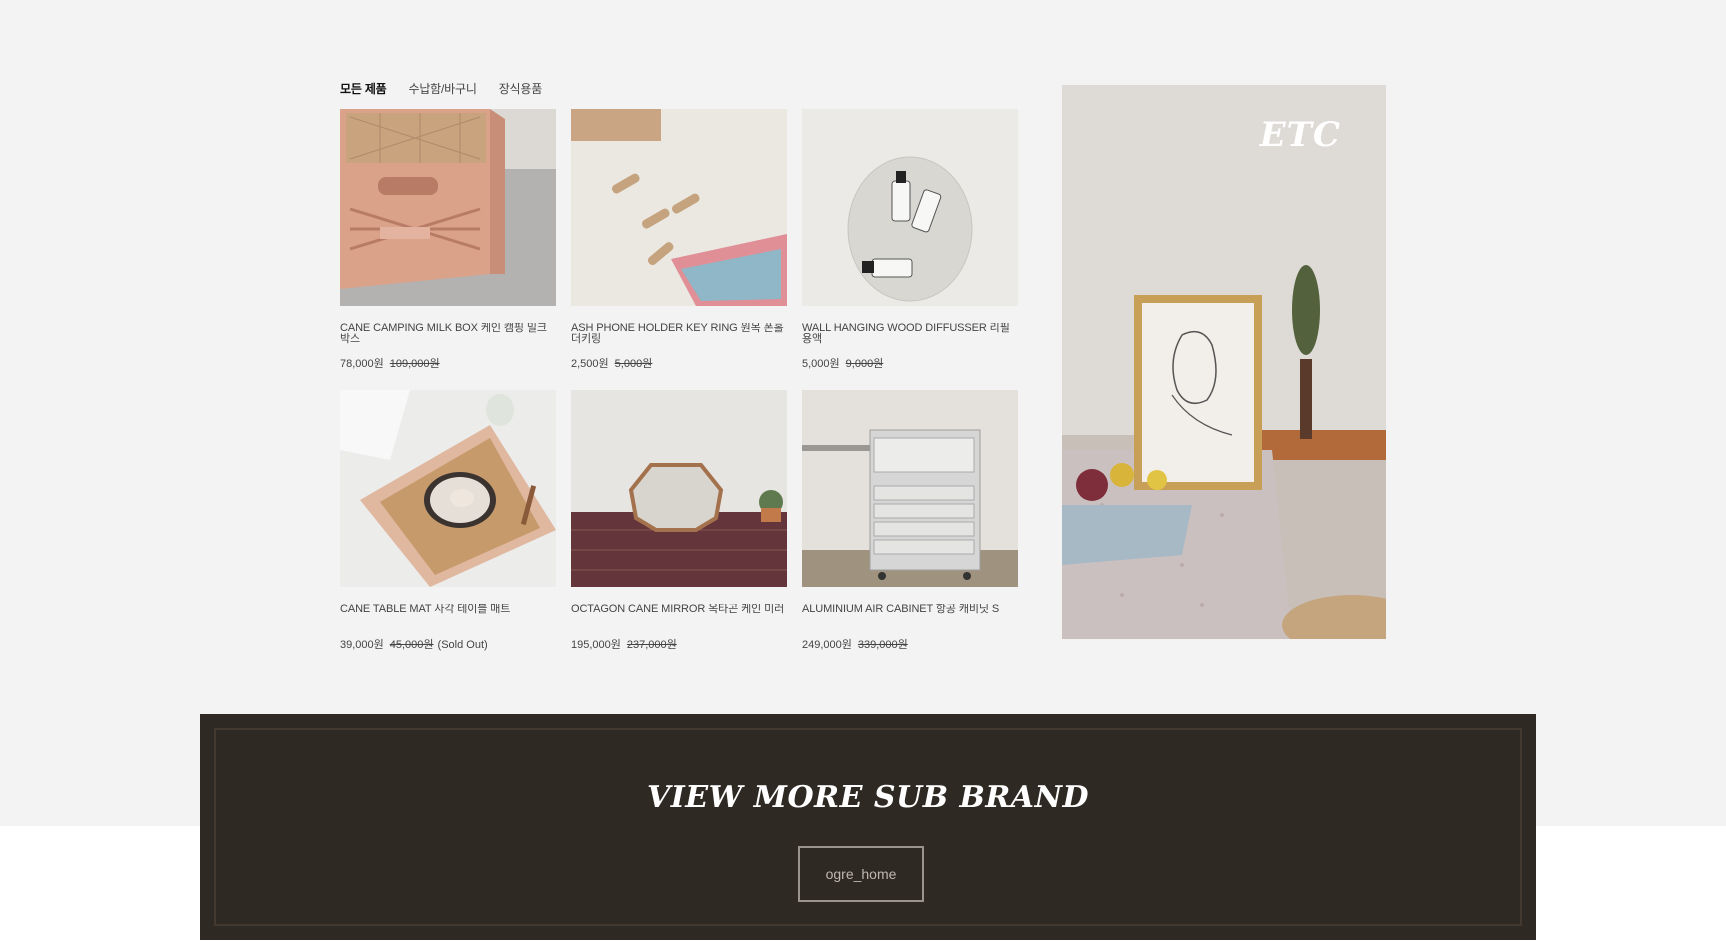  Describe the element at coordinates (910, 644) in the screenshot. I see `product-prices: 249,000원 339,000원` at that location.